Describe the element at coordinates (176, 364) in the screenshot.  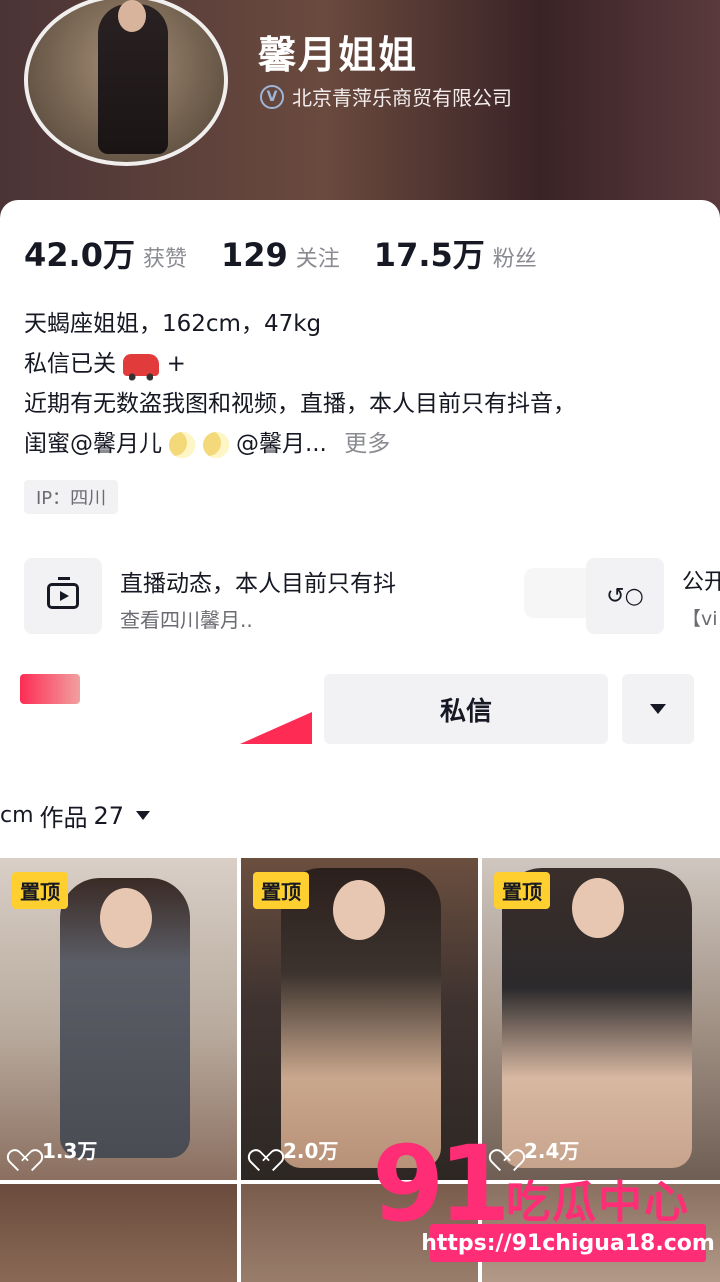
I see `bio-text: +` at that location.